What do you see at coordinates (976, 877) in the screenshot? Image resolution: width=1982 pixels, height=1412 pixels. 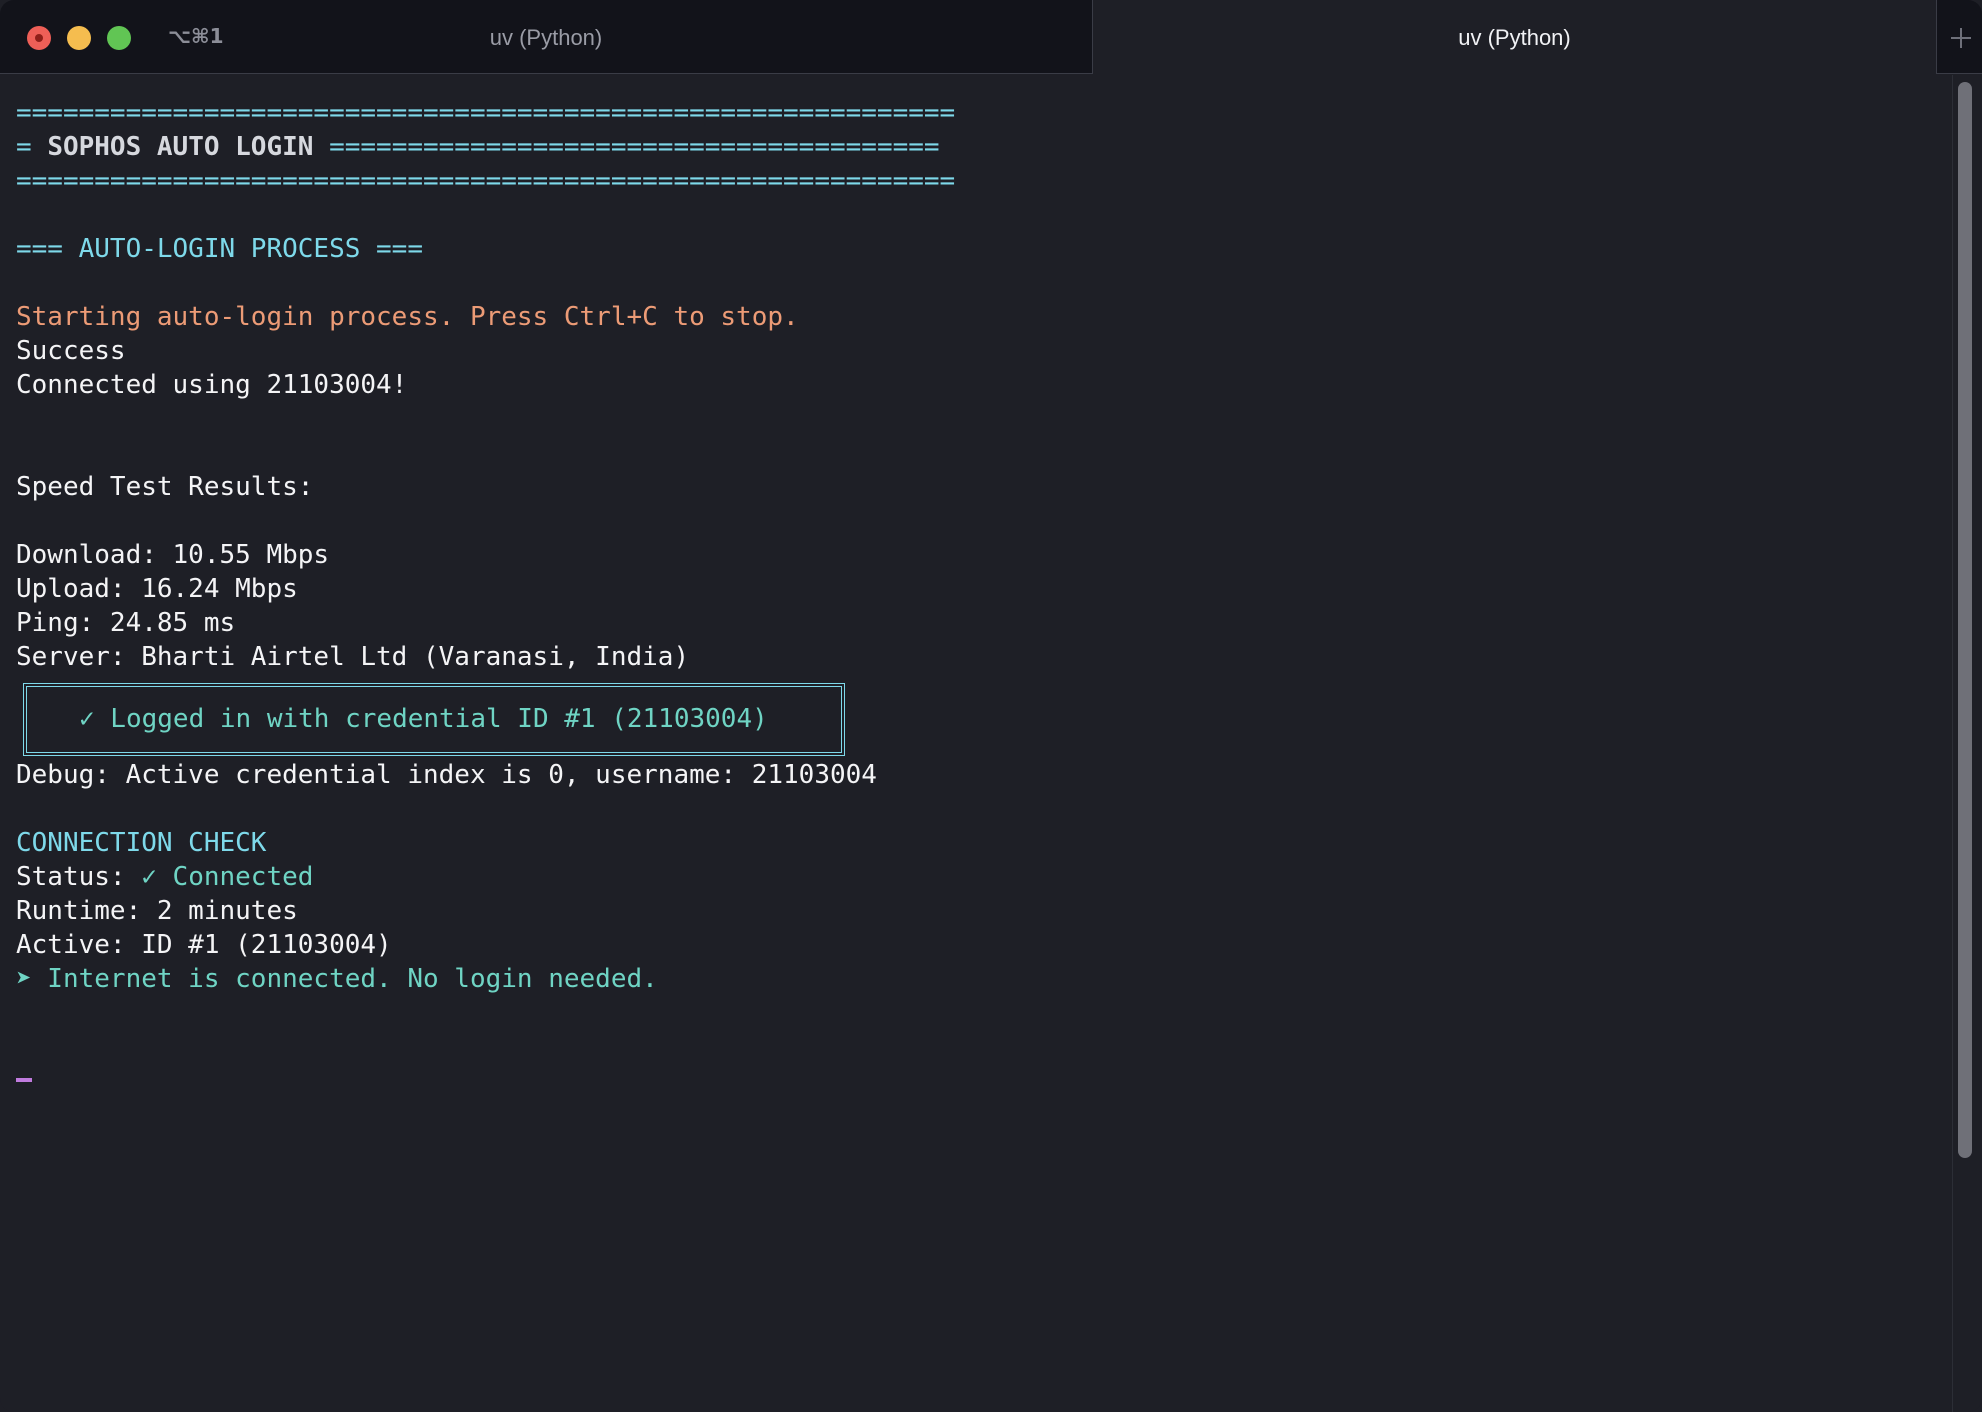 I see `status-line: Status: ✓ Connected` at bounding box center [976, 877].